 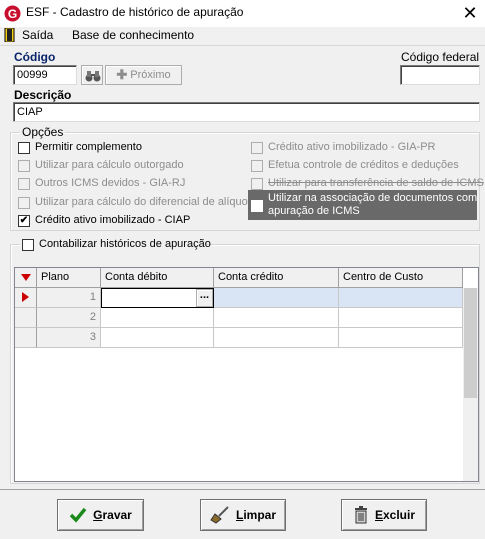 I want to click on gravar-label: ravar, so click(x=117, y=515).